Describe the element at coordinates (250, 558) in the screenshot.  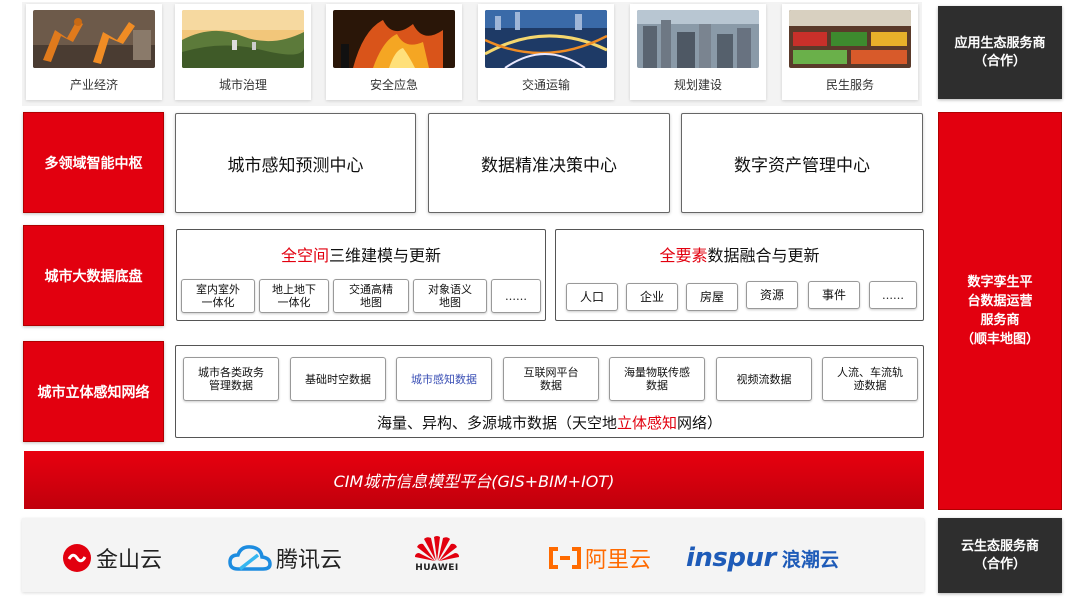
I see `tencent-cloud-icon` at that location.